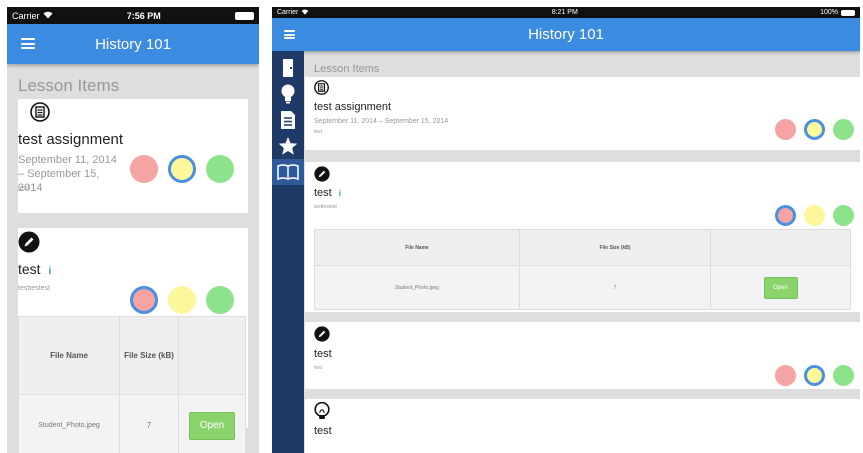 This screenshot has height=453, width=863. Describe the element at coordinates (288, 68) in the screenshot. I see `door-icon` at that location.